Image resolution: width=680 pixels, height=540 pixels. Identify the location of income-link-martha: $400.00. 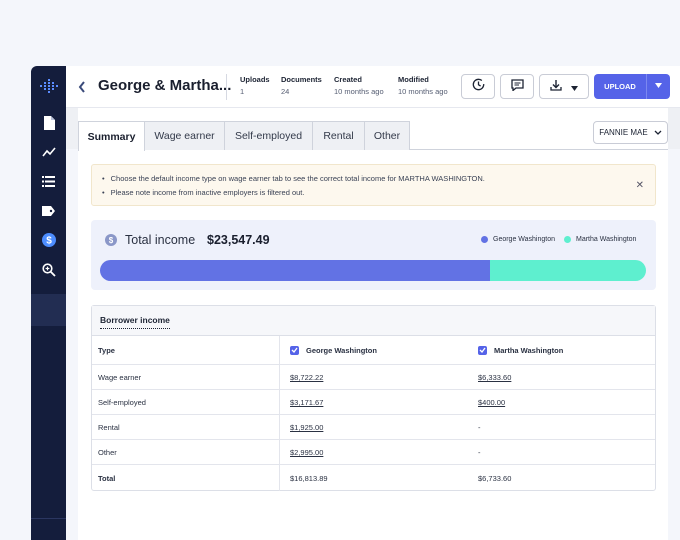
(491, 402).